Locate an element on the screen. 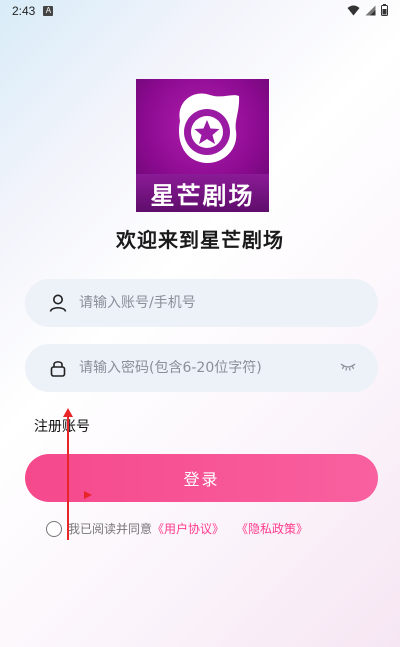  agreement-checkbox is located at coordinates (54, 528).